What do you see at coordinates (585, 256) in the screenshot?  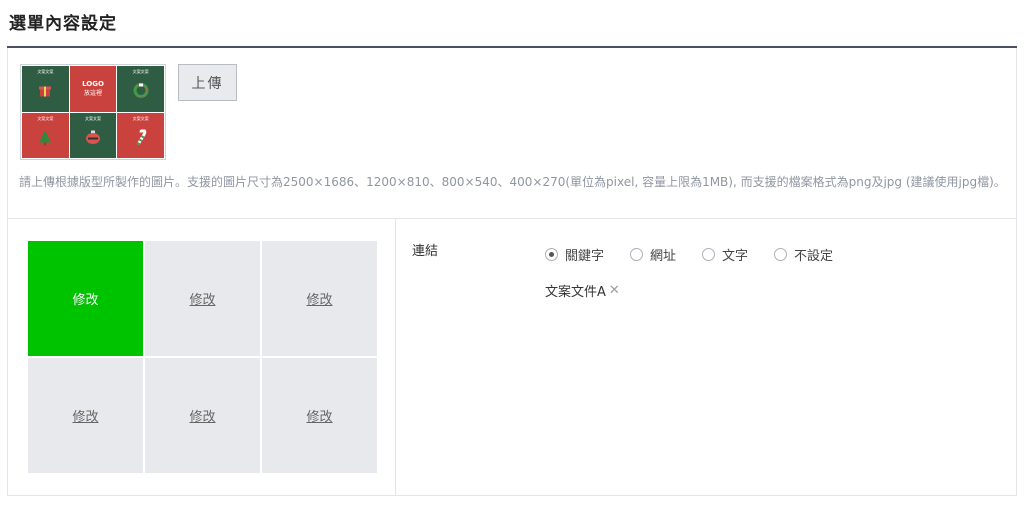 I see `radio-label: 關鍵字` at bounding box center [585, 256].